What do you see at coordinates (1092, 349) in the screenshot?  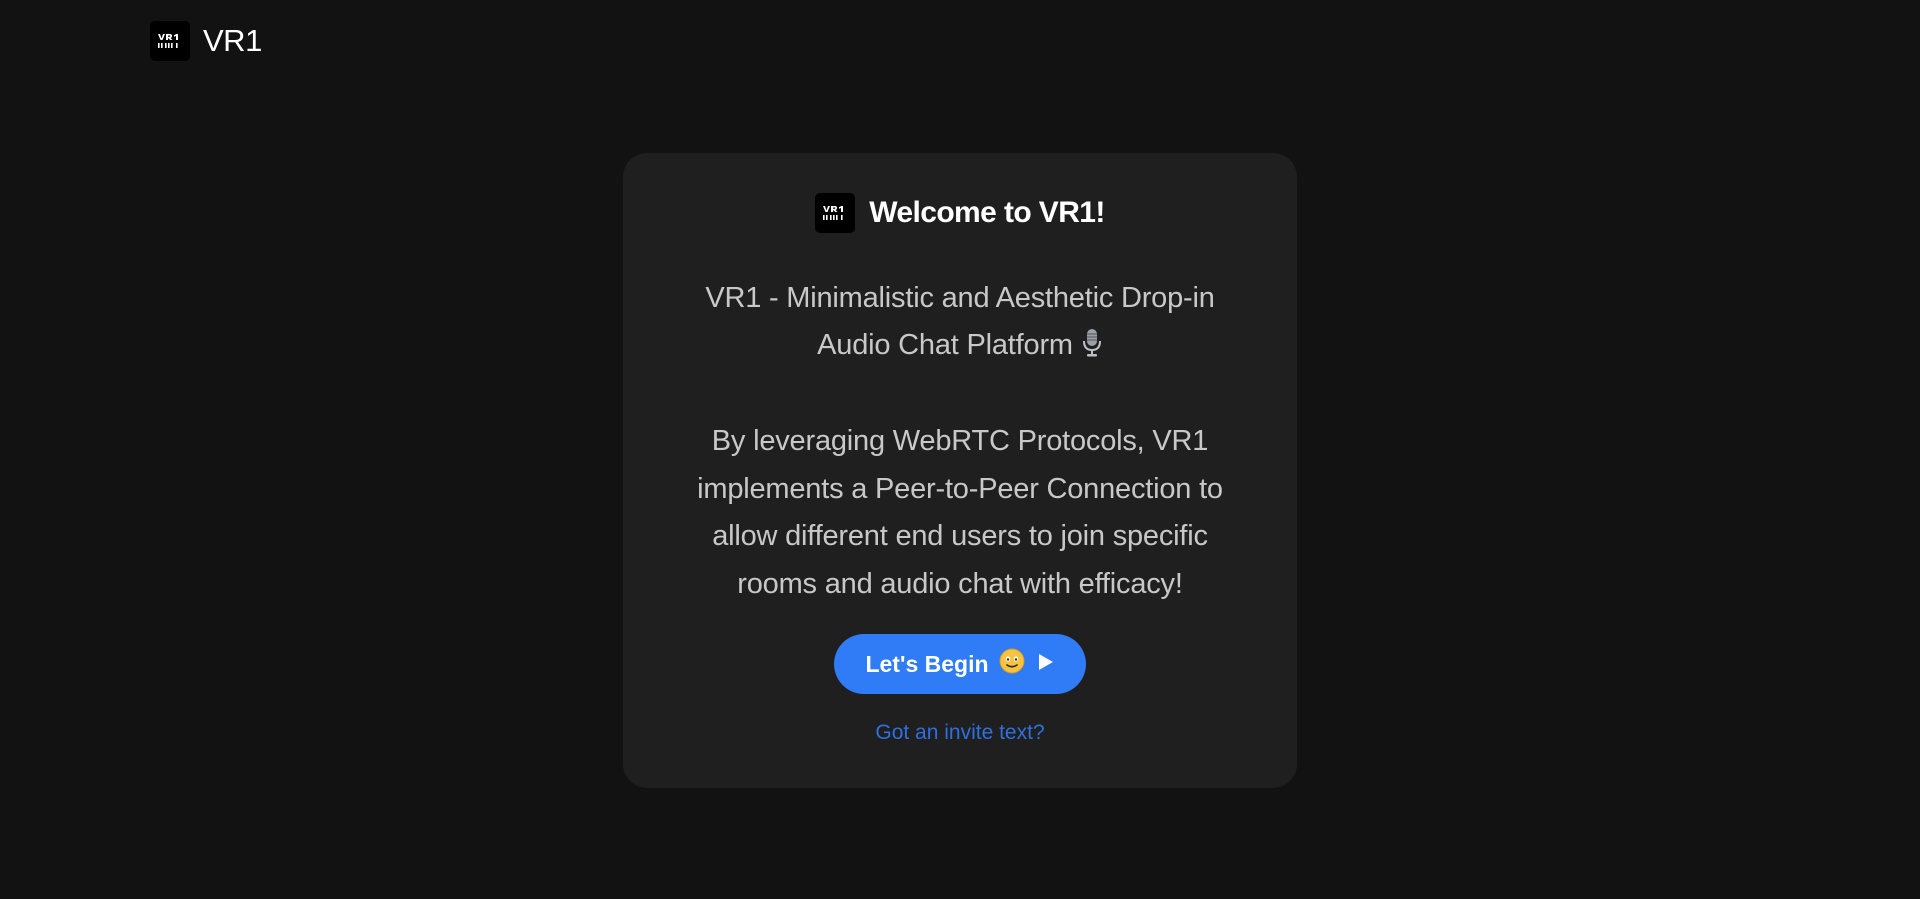 I see `microphone-icon` at bounding box center [1092, 349].